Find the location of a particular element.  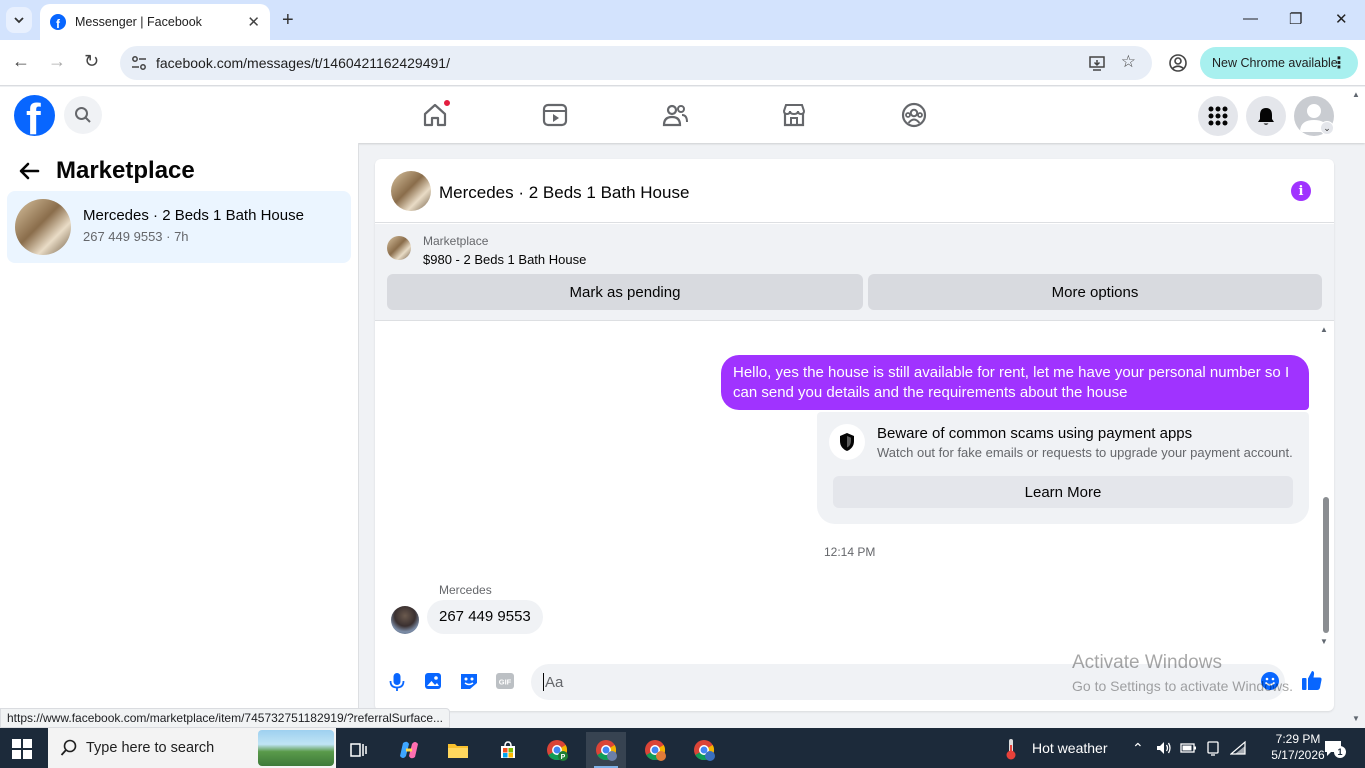

menu-grid-button is located at coordinates (1218, 116).